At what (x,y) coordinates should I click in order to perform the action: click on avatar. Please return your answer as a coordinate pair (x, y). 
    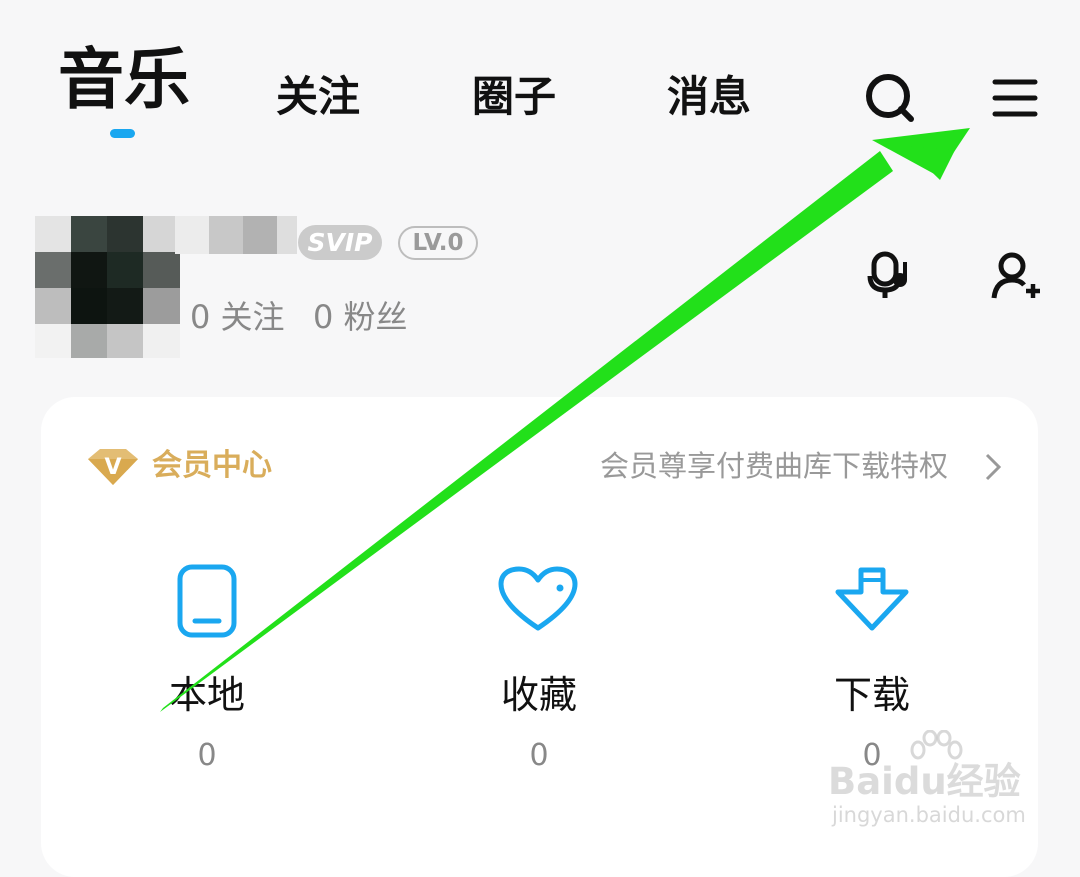
    Looking at the image, I should click on (107, 287).